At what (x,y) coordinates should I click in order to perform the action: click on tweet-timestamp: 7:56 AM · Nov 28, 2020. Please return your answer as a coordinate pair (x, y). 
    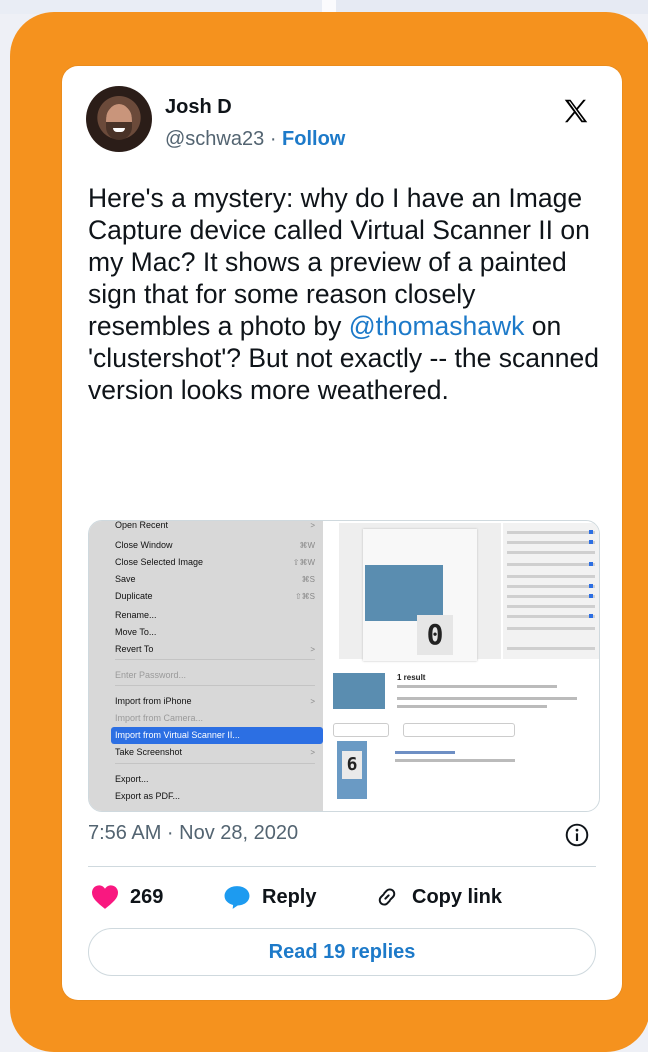
    Looking at the image, I should click on (193, 833).